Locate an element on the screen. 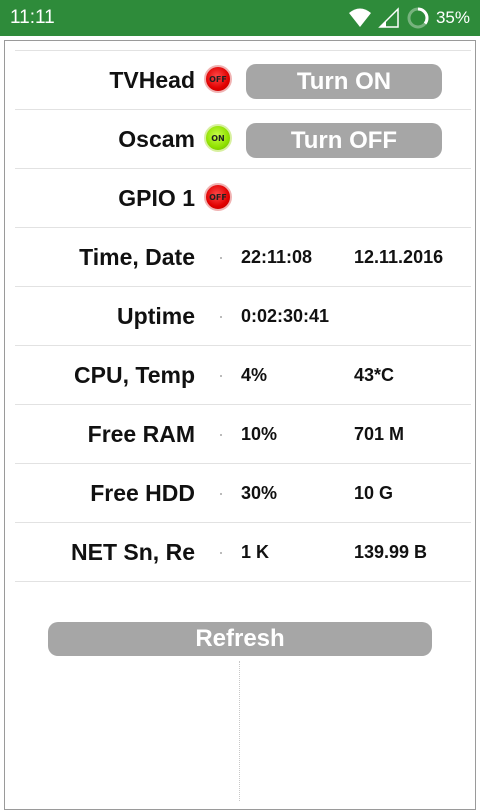 The image size is (480, 810). info-label: CPU, Temp is located at coordinates (134, 375).